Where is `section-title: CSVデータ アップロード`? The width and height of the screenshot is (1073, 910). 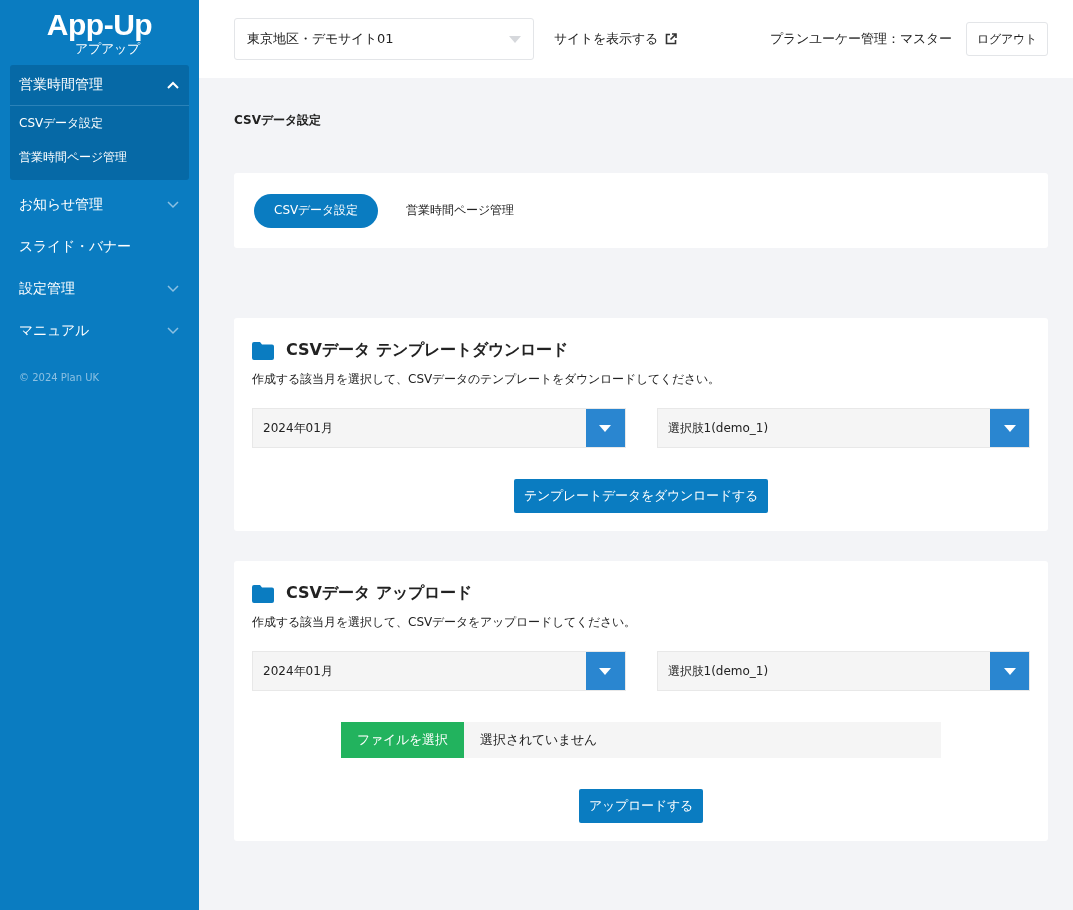 section-title: CSVデータ アップロード is located at coordinates (379, 593).